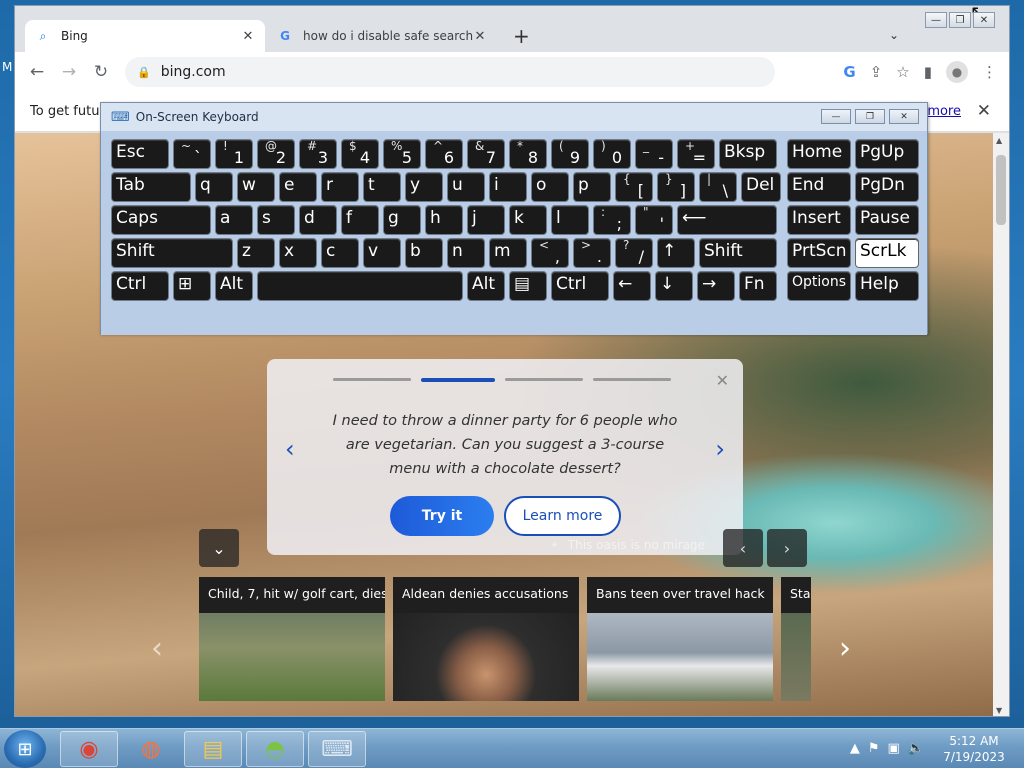 This screenshot has height=768, width=1024. I want to click on osk-key-symbol: $4, so click(360, 154).